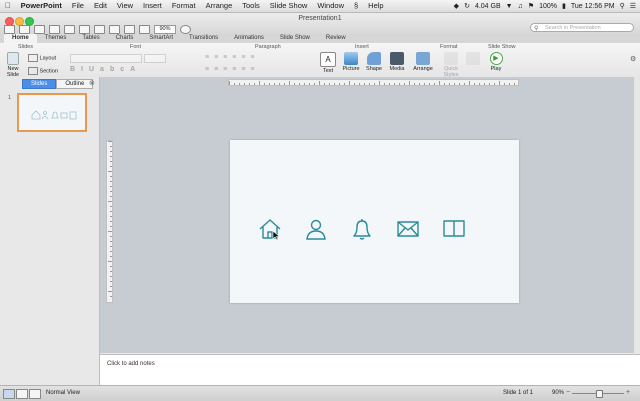 The image size is (640, 401). What do you see at coordinates (467, 6) in the screenshot?
I see `sync-icon: ↻` at bounding box center [467, 6].